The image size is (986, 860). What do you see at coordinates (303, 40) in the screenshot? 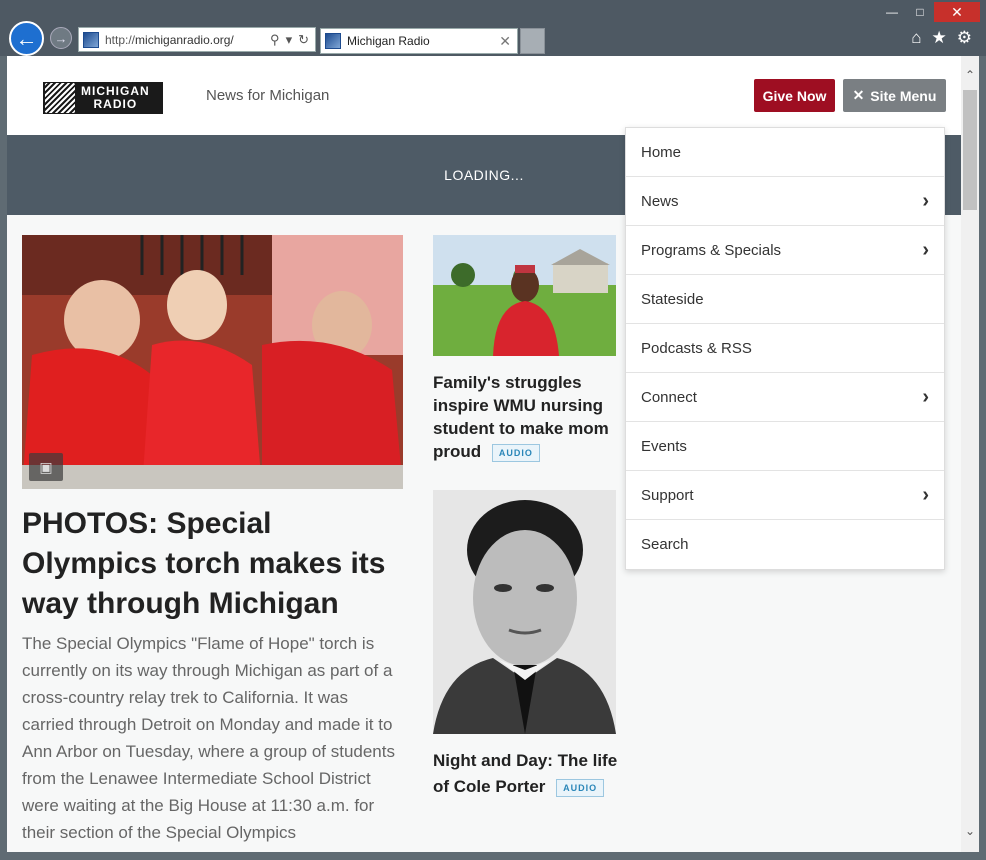
I see `refresh-icon: ↻` at bounding box center [303, 40].